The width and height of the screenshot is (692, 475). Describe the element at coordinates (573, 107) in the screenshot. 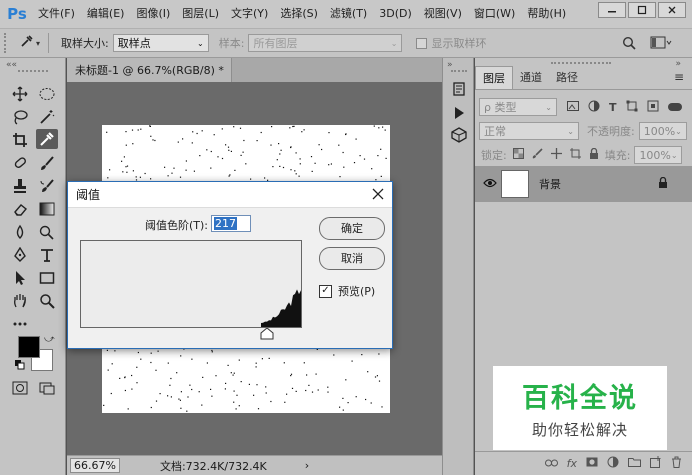

I see `image-filter-icon` at that location.